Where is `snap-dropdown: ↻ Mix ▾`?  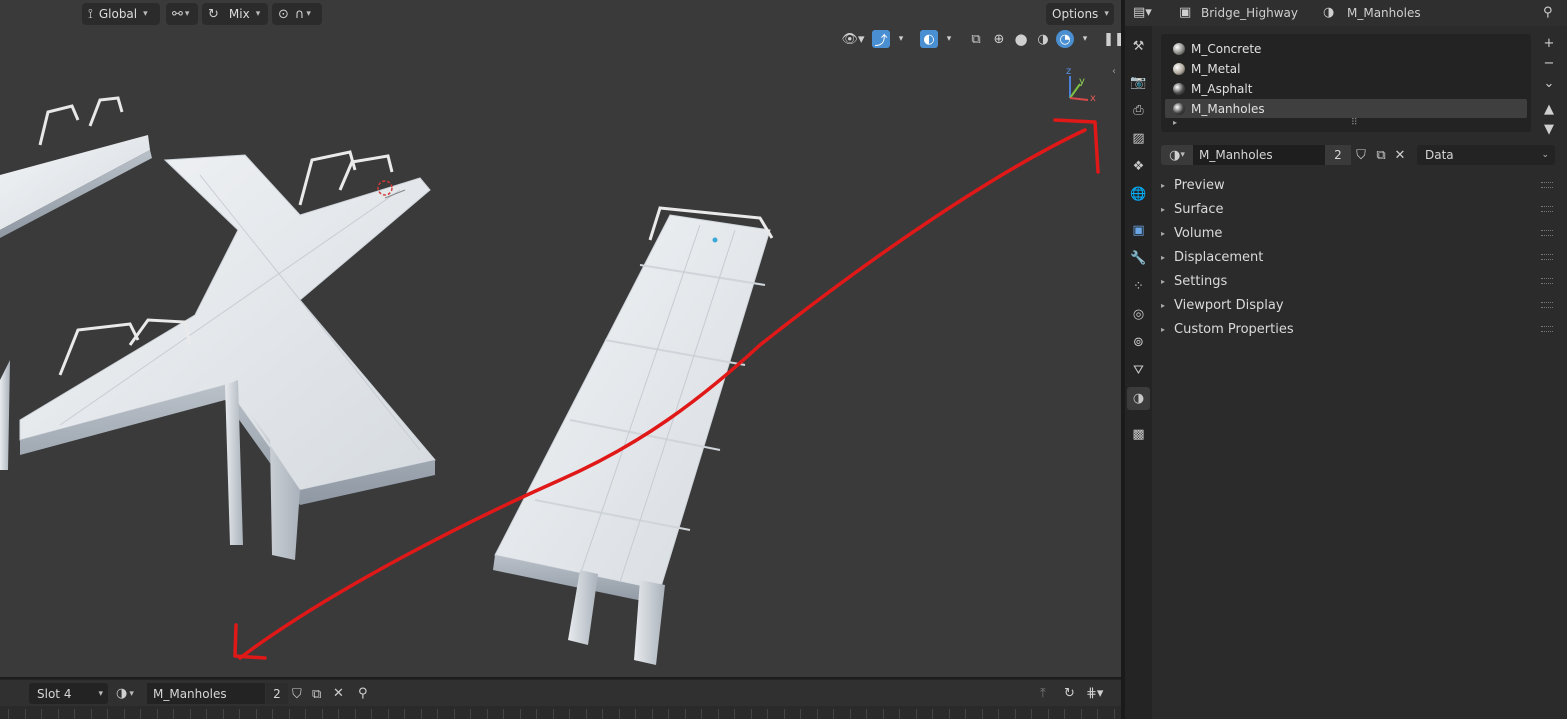
snap-dropdown: ↻ Mix ▾ is located at coordinates (235, 14).